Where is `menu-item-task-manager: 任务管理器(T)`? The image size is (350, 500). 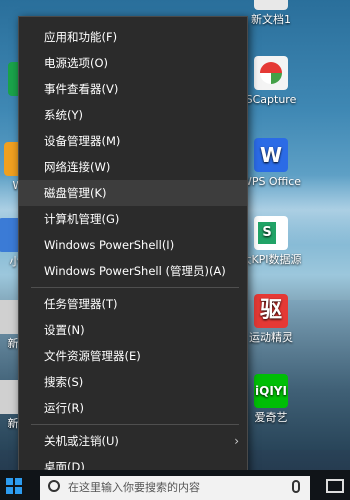 menu-item-task-manager: 任务管理器(T) is located at coordinates (133, 304).